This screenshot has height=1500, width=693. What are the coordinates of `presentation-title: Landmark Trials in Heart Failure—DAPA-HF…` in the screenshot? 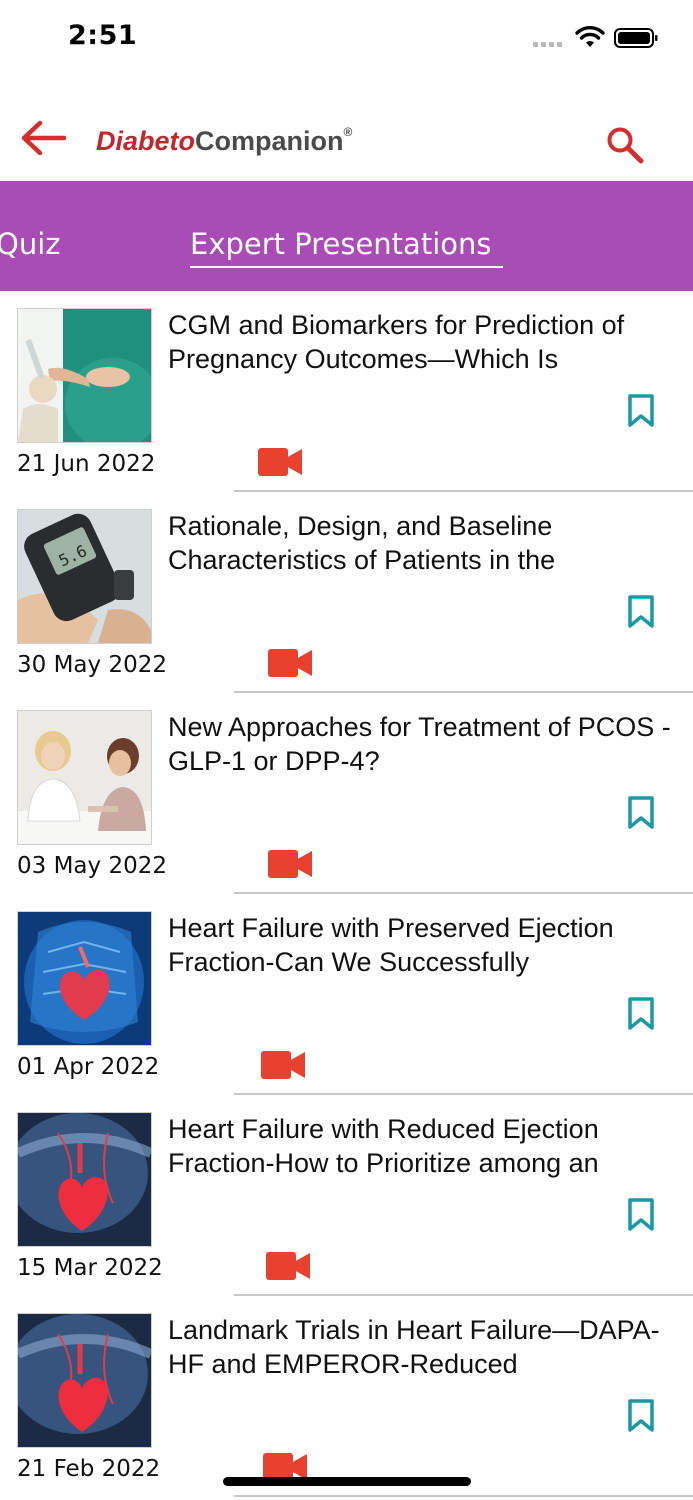 It's located at (425, 1347).